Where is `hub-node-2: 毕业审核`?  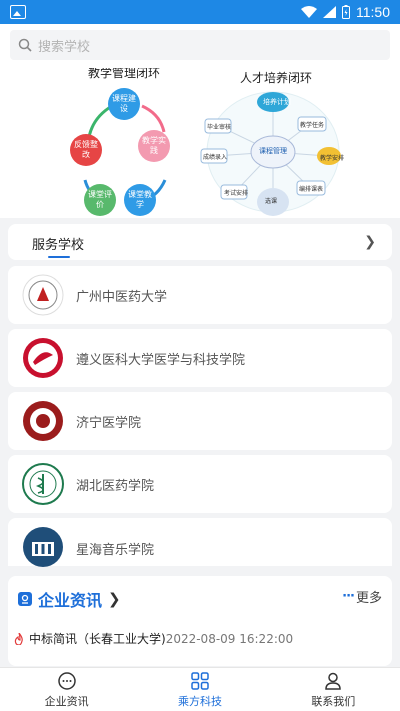
hub-node-2: 毕业审核 is located at coordinates (219, 127).